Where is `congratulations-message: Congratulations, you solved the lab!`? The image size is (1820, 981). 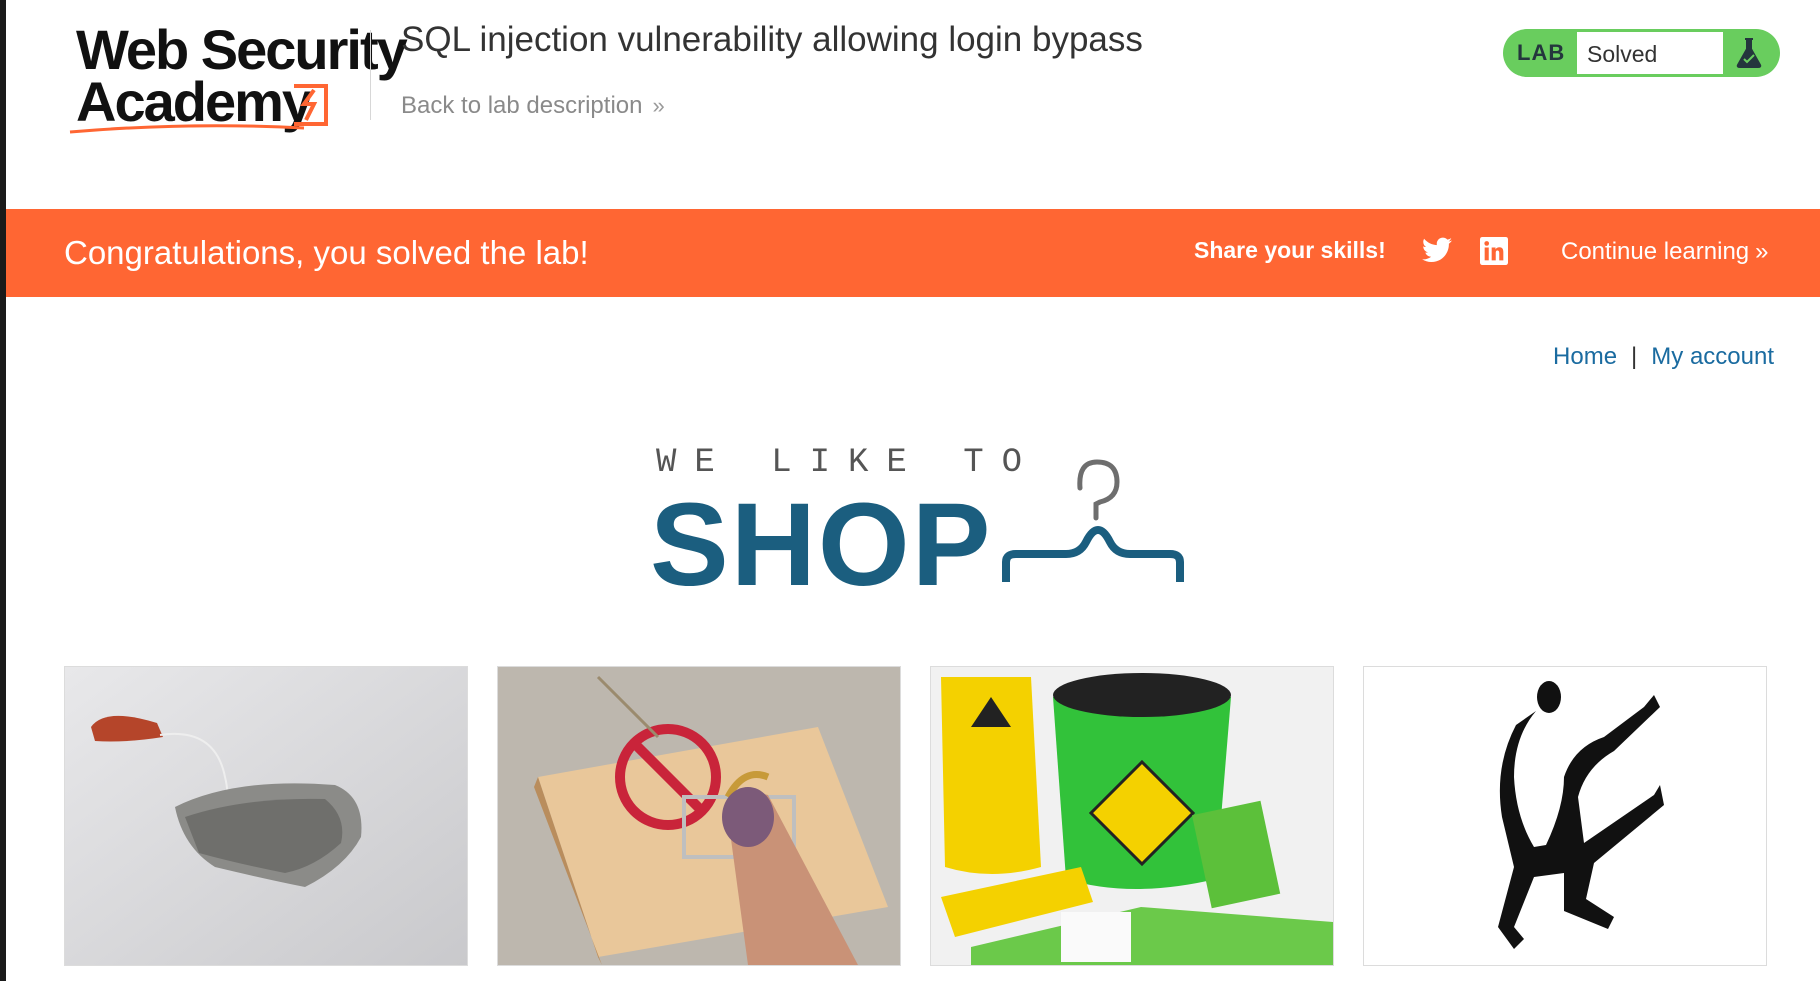 congratulations-message: Congratulations, you solved the lab! is located at coordinates (326, 252).